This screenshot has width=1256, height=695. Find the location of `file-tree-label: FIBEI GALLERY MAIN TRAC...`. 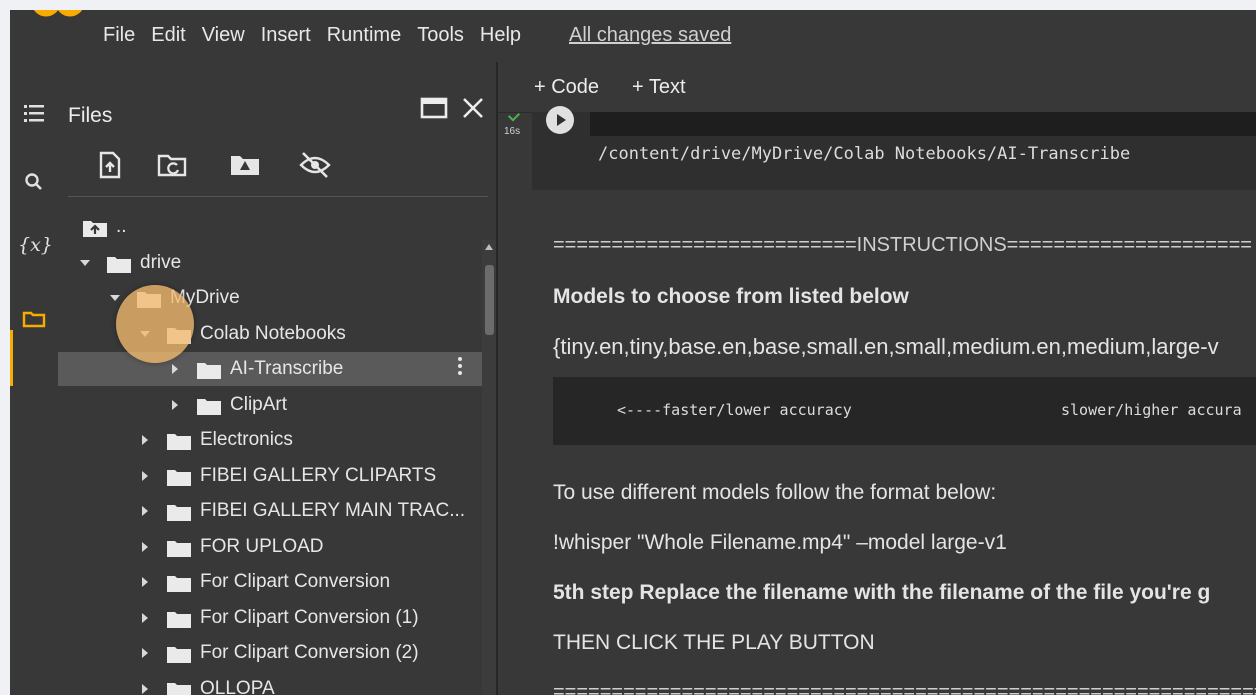

file-tree-label: FIBEI GALLERY MAIN TRAC... is located at coordinates (333, 510).